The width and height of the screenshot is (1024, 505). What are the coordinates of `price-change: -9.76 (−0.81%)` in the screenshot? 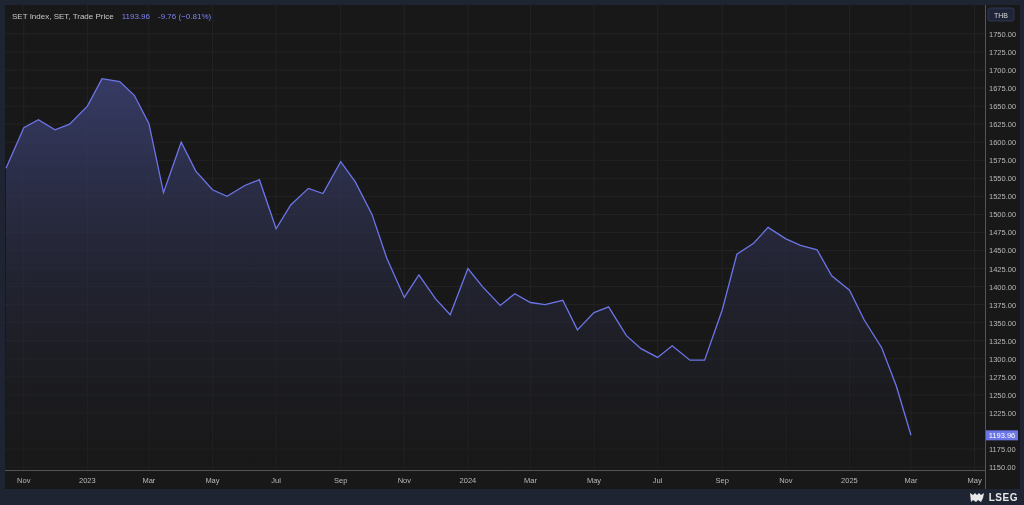 It's located at (185, 17).